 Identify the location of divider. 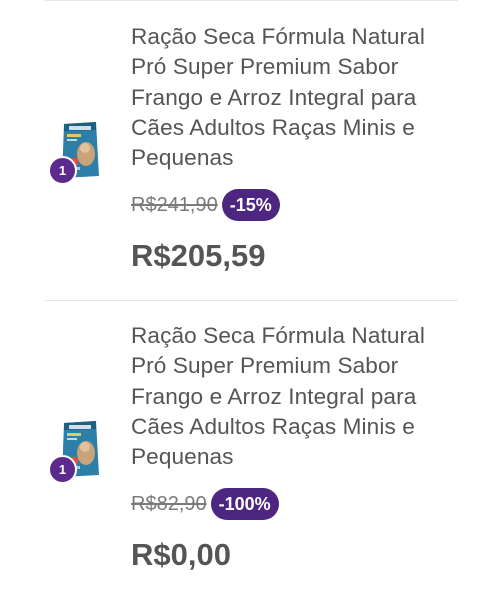
(251, 0).